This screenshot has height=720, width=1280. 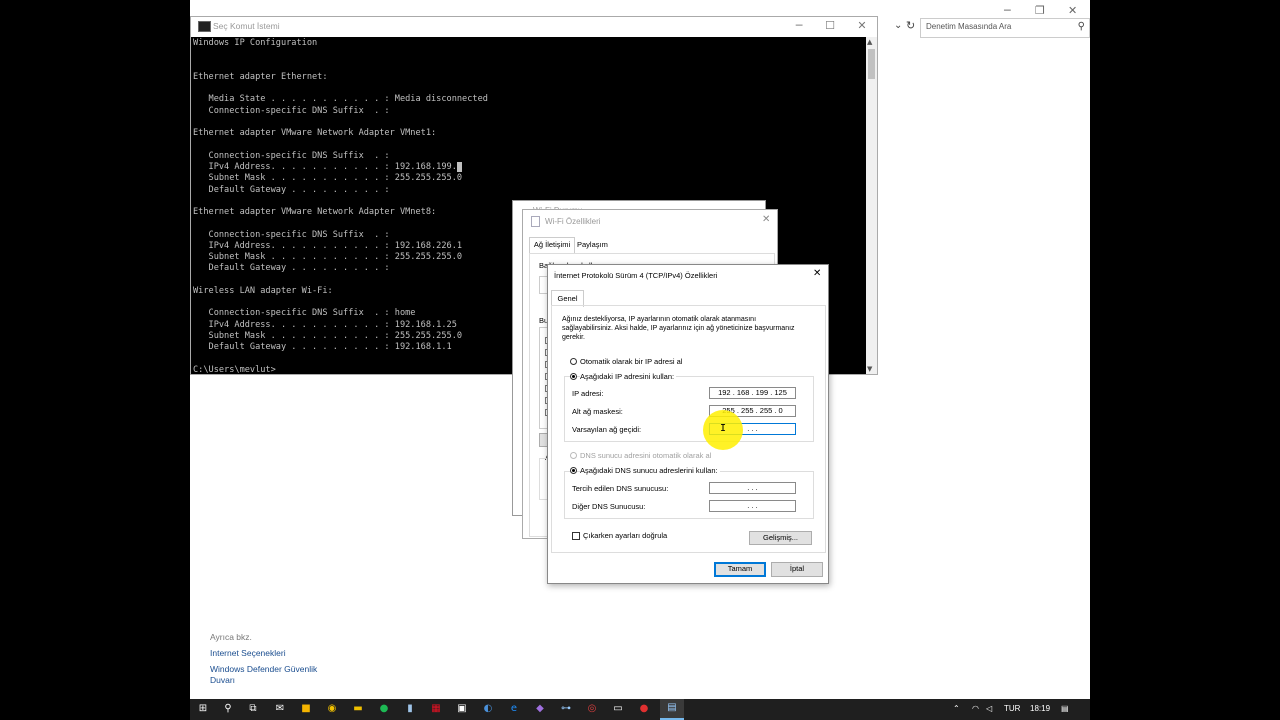 What do you see at coordinates (514, 709) in the screenshot?
I see `edge-icon: e` at bounding box center [514, 709].